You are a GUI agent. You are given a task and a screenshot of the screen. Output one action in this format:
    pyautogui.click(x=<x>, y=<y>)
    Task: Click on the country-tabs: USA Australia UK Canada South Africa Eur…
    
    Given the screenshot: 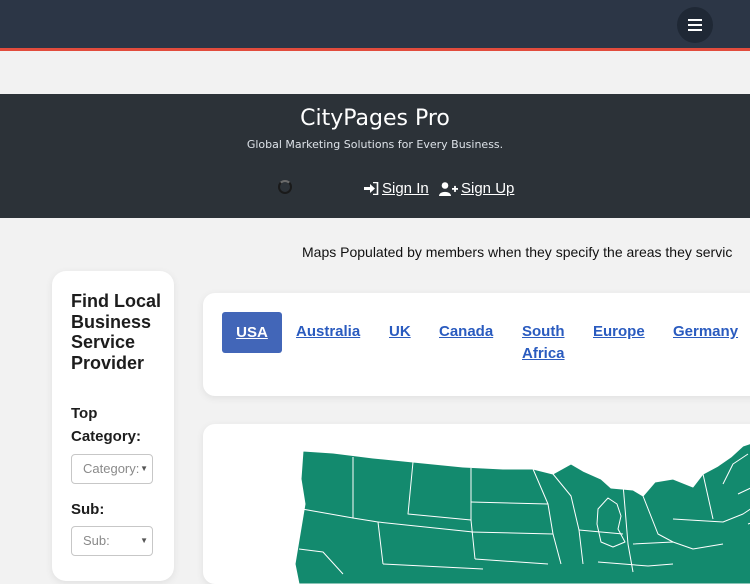 What is the action you would take?
    pyautogui.click(x=476, y=344)
    